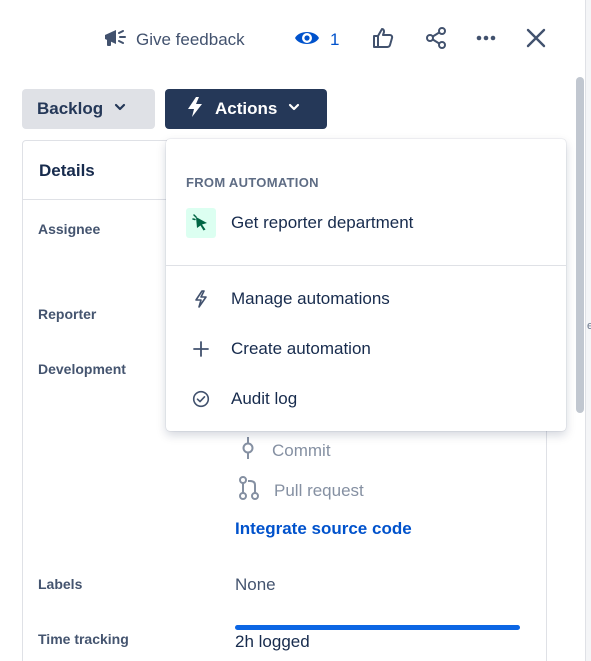 The image size is (591, 661). I want to click on adjacent-panel-edge: e, so click(588, 330).